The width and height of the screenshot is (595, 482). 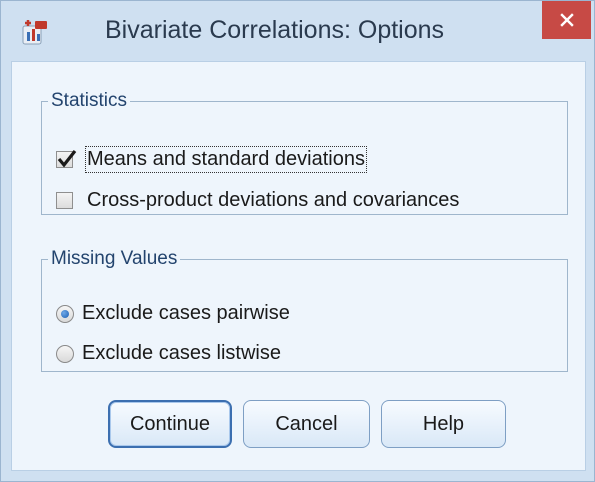 I want to click on title-bar: Bivariate Correlations: Options, so click(x=297, y=31).